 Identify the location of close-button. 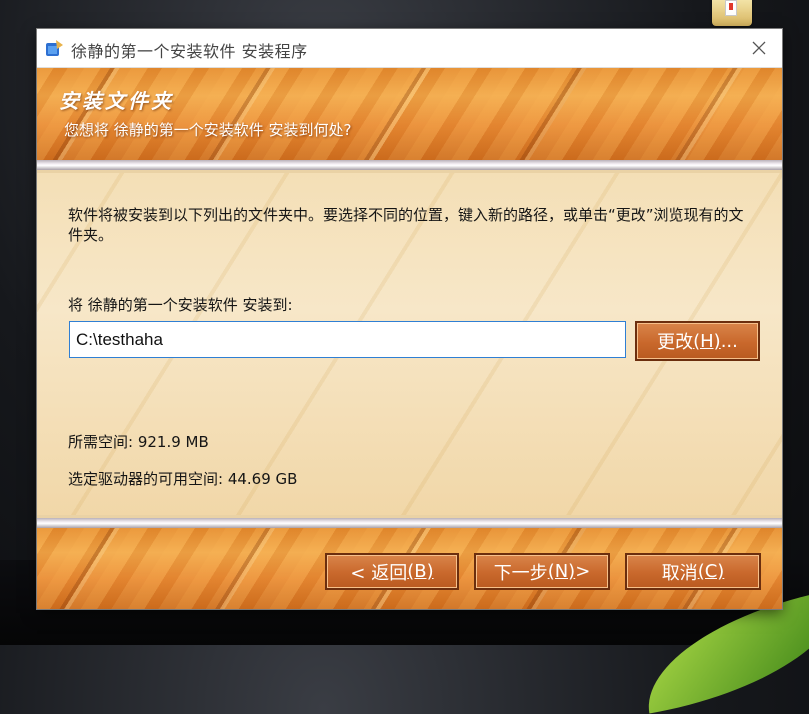
(759, 48).